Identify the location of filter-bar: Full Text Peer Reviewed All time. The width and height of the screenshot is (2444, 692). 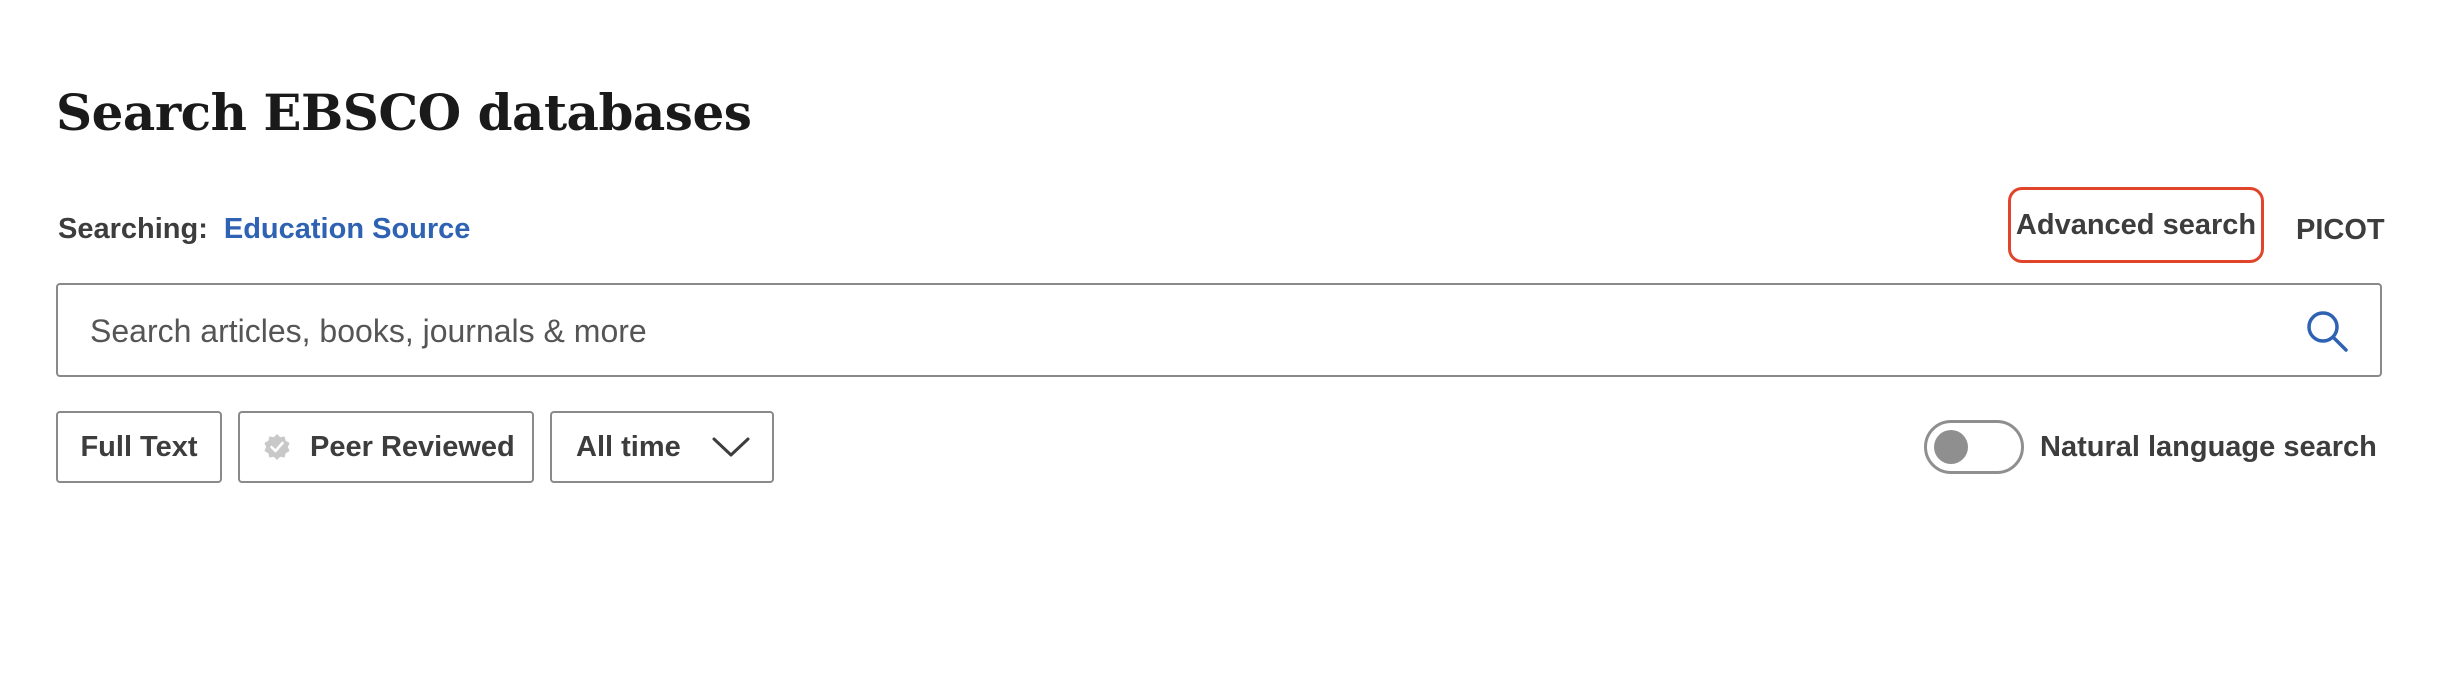
(423, 447).